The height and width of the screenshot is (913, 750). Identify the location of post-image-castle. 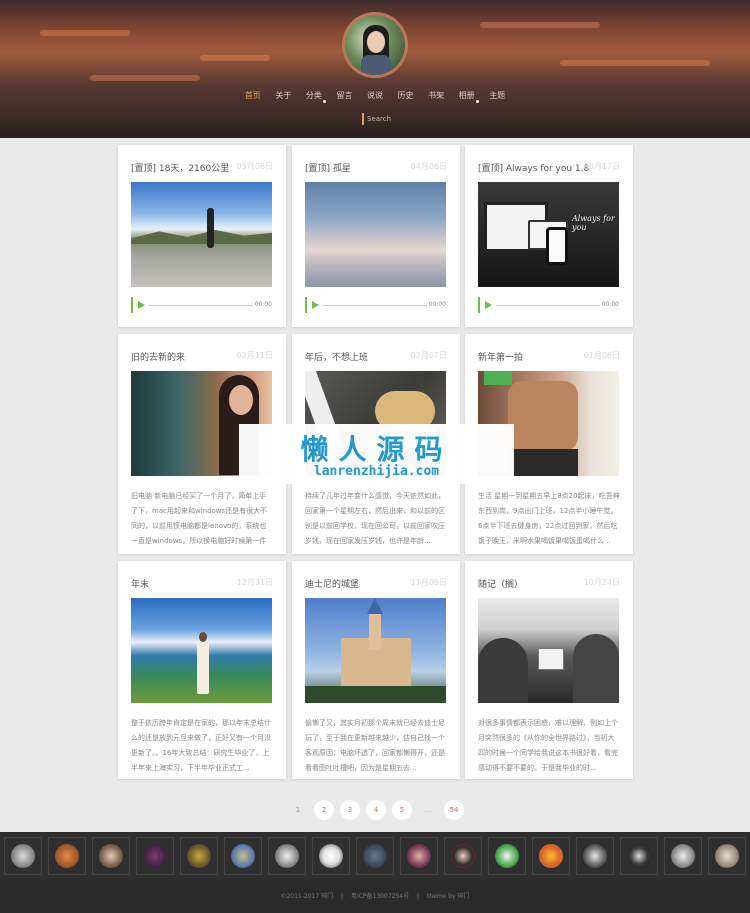
(375, 650).